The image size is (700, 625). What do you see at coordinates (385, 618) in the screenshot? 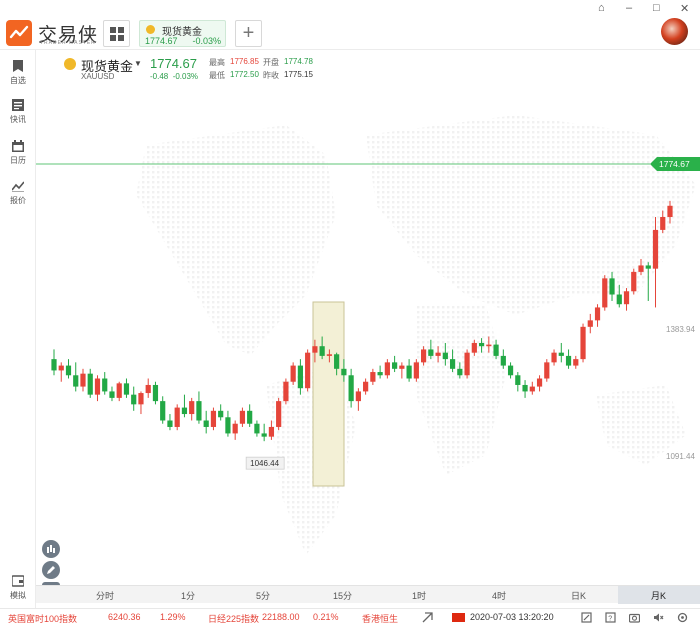
I see `ticker-name: 香港恒生` at bounding box center [385, 618].